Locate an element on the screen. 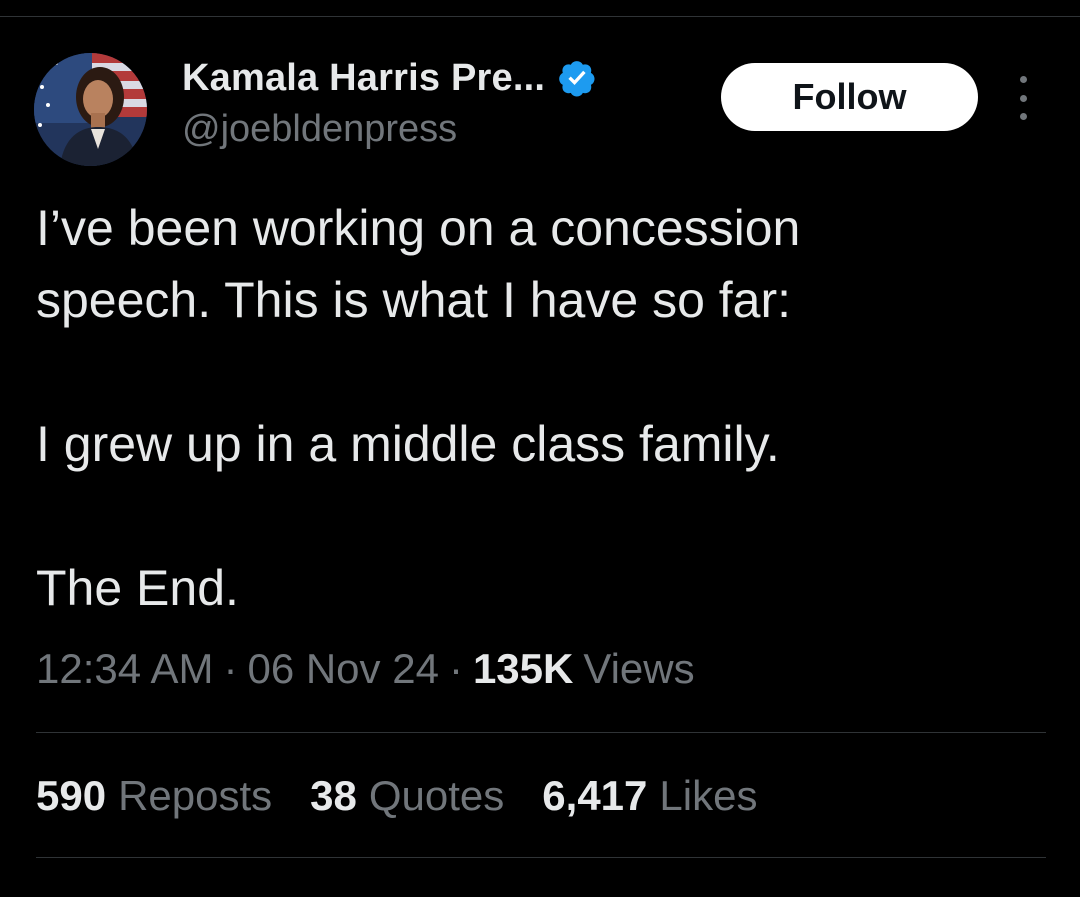 This screenshot has height=897, width=1080. top-divider is located at coordinates (540, 16).